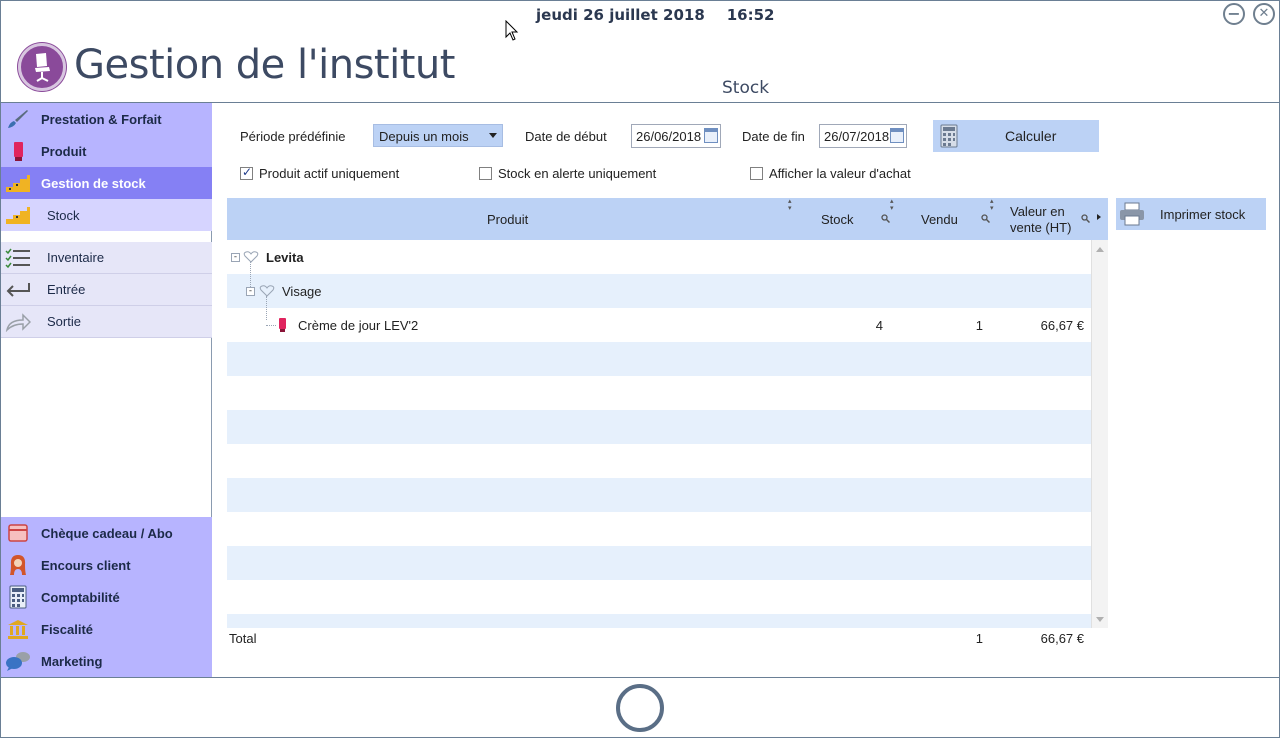  What do you see at coordinates (1203, 214) in the screenshot?
I see `print-stock-label: Imprimer stock` at bounding box center [1203, 214].